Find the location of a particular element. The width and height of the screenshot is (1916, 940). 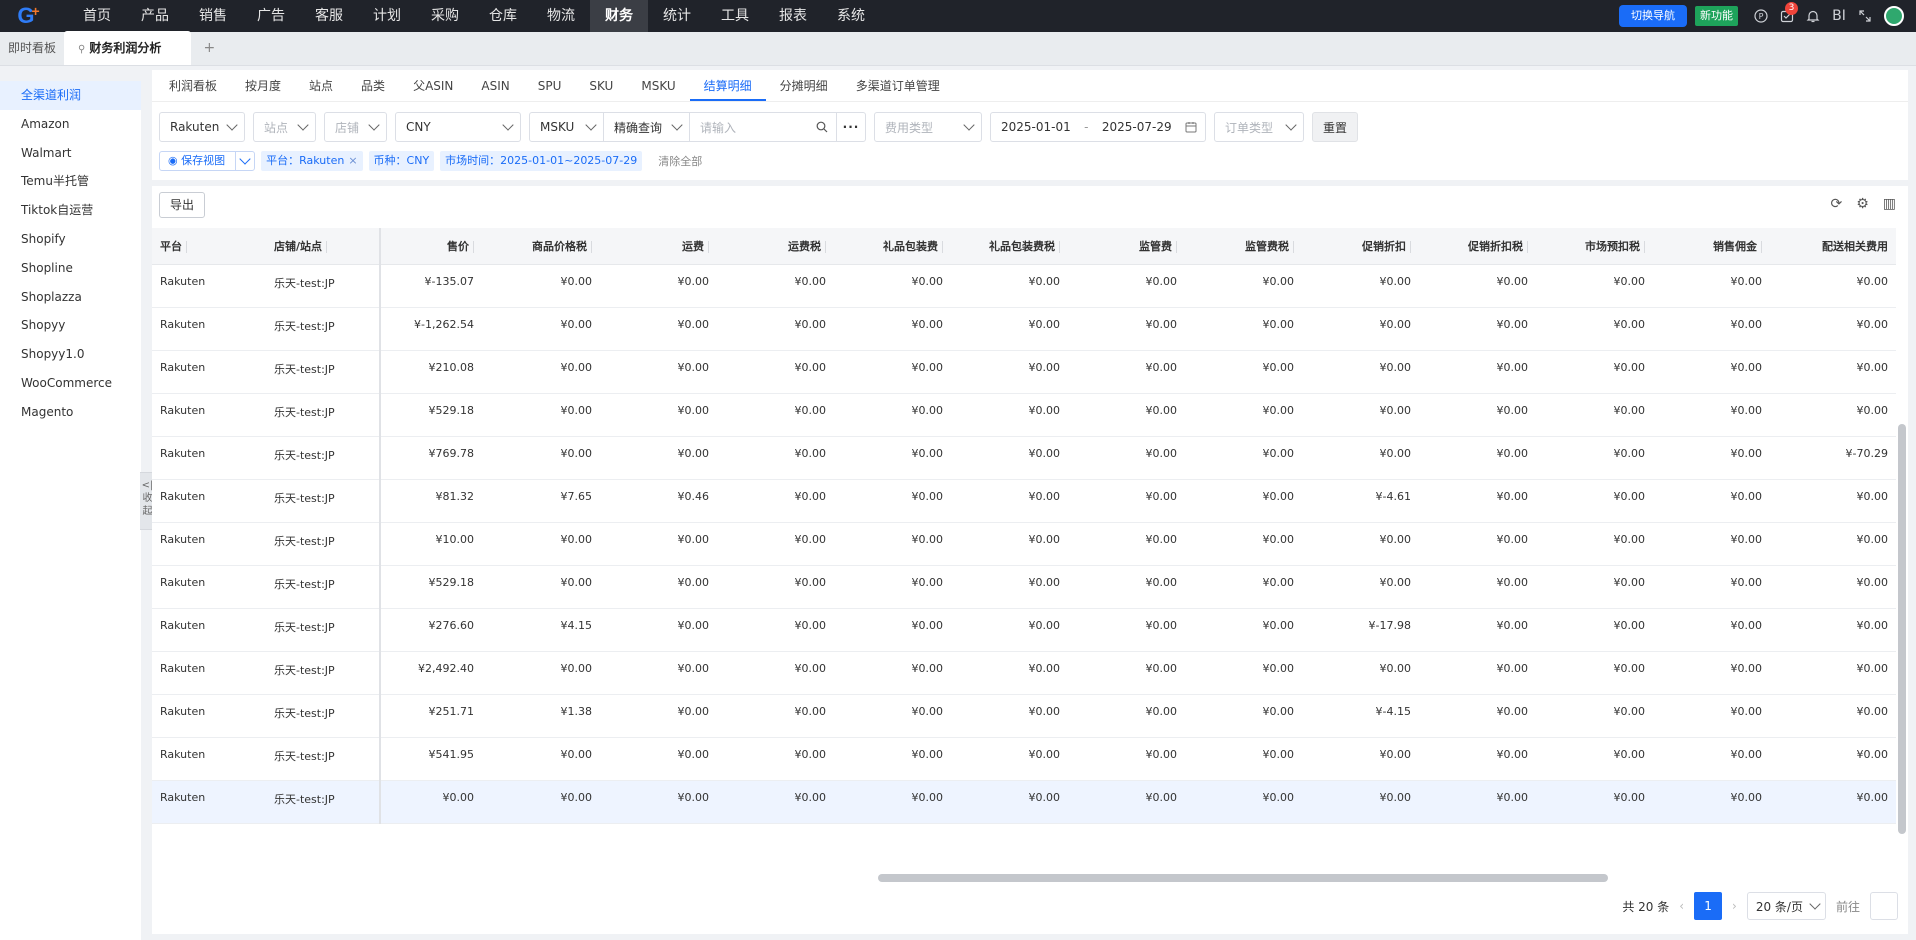

column-header: 礼品包装费税 is located at coordinates (1009, 246).